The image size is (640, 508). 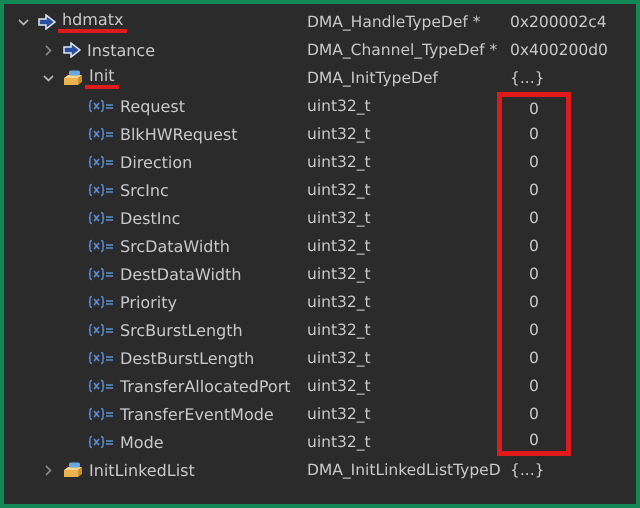 I want to click on variable-name: TransferAllocatedPort, so click(x=205, y=386).